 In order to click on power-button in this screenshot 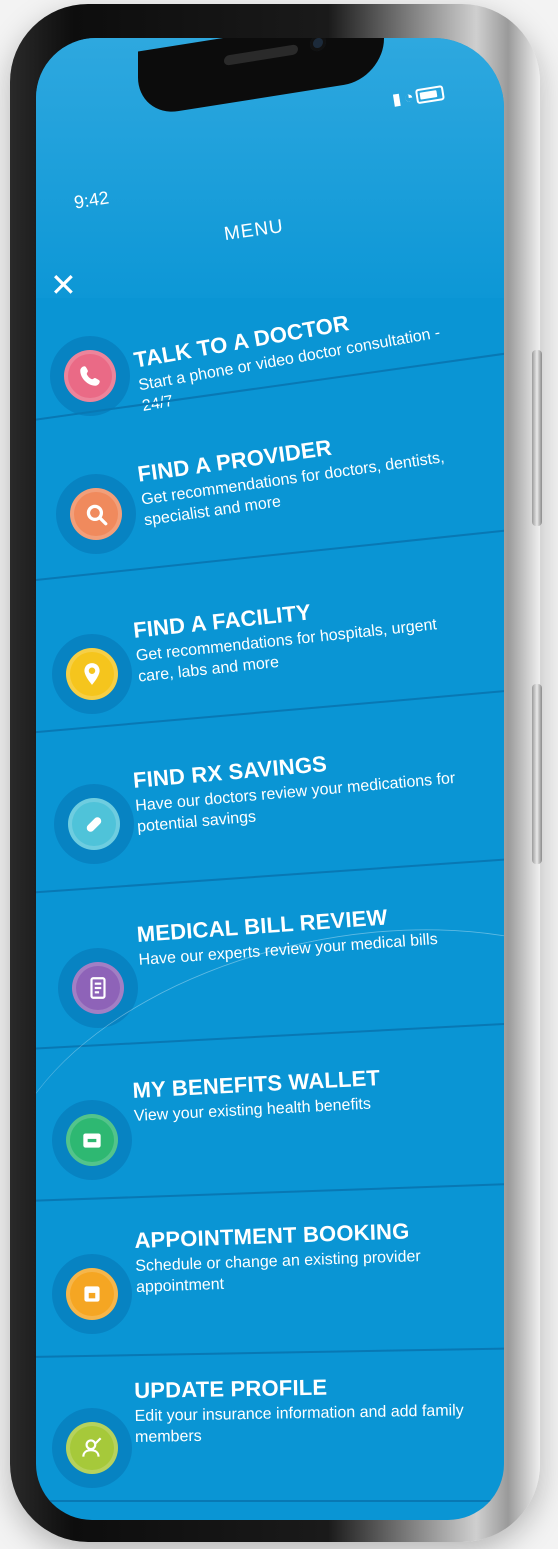, I will do `click(537, 774)`.